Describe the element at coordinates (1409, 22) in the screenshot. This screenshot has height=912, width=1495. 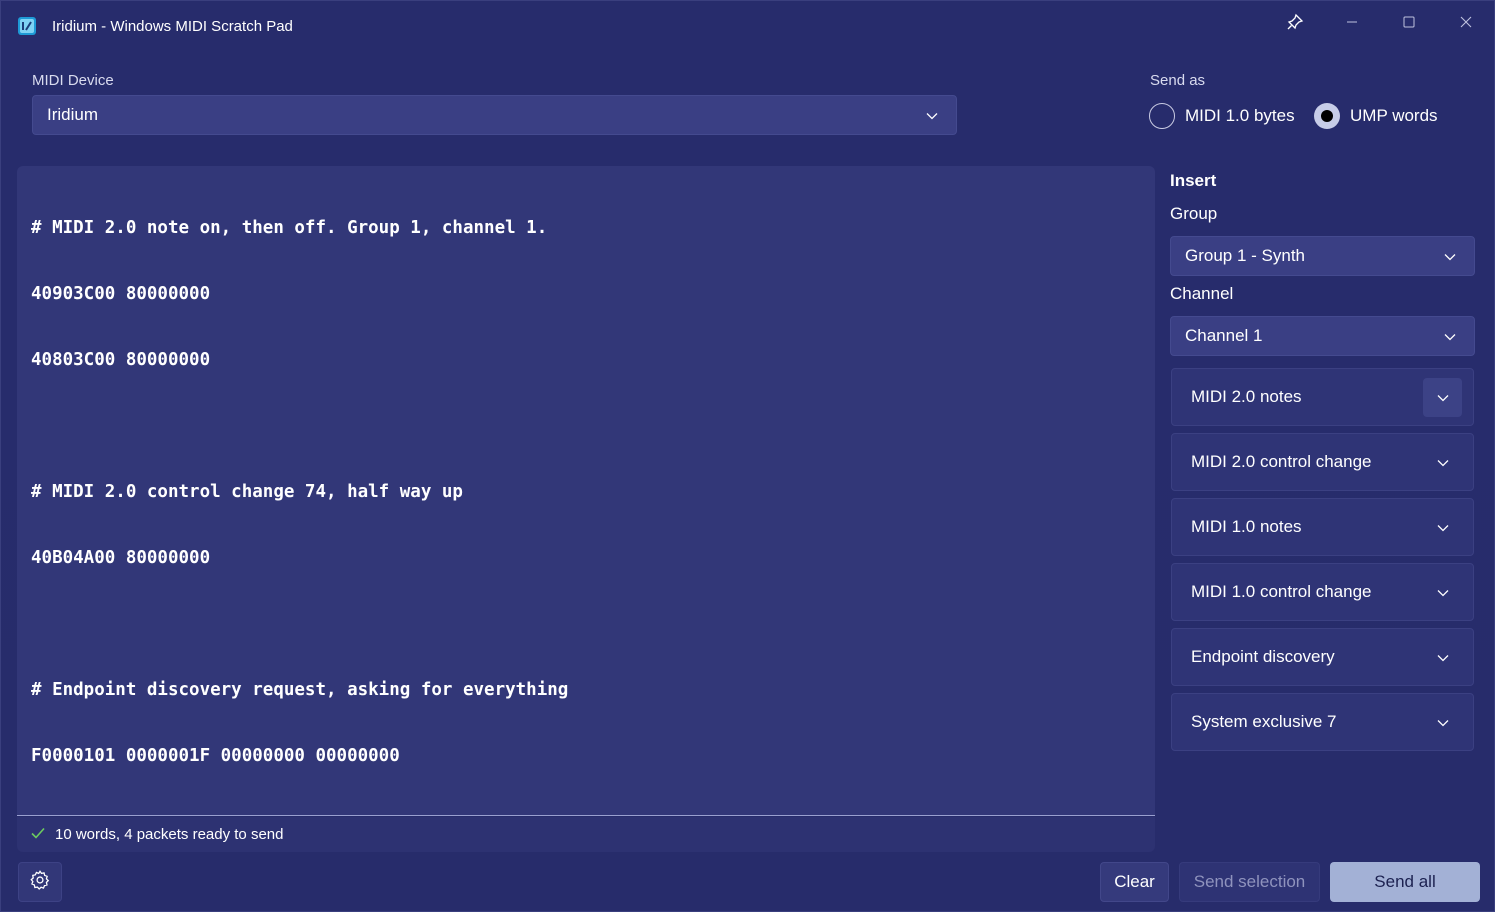
I see `maximize-icon` at that location.